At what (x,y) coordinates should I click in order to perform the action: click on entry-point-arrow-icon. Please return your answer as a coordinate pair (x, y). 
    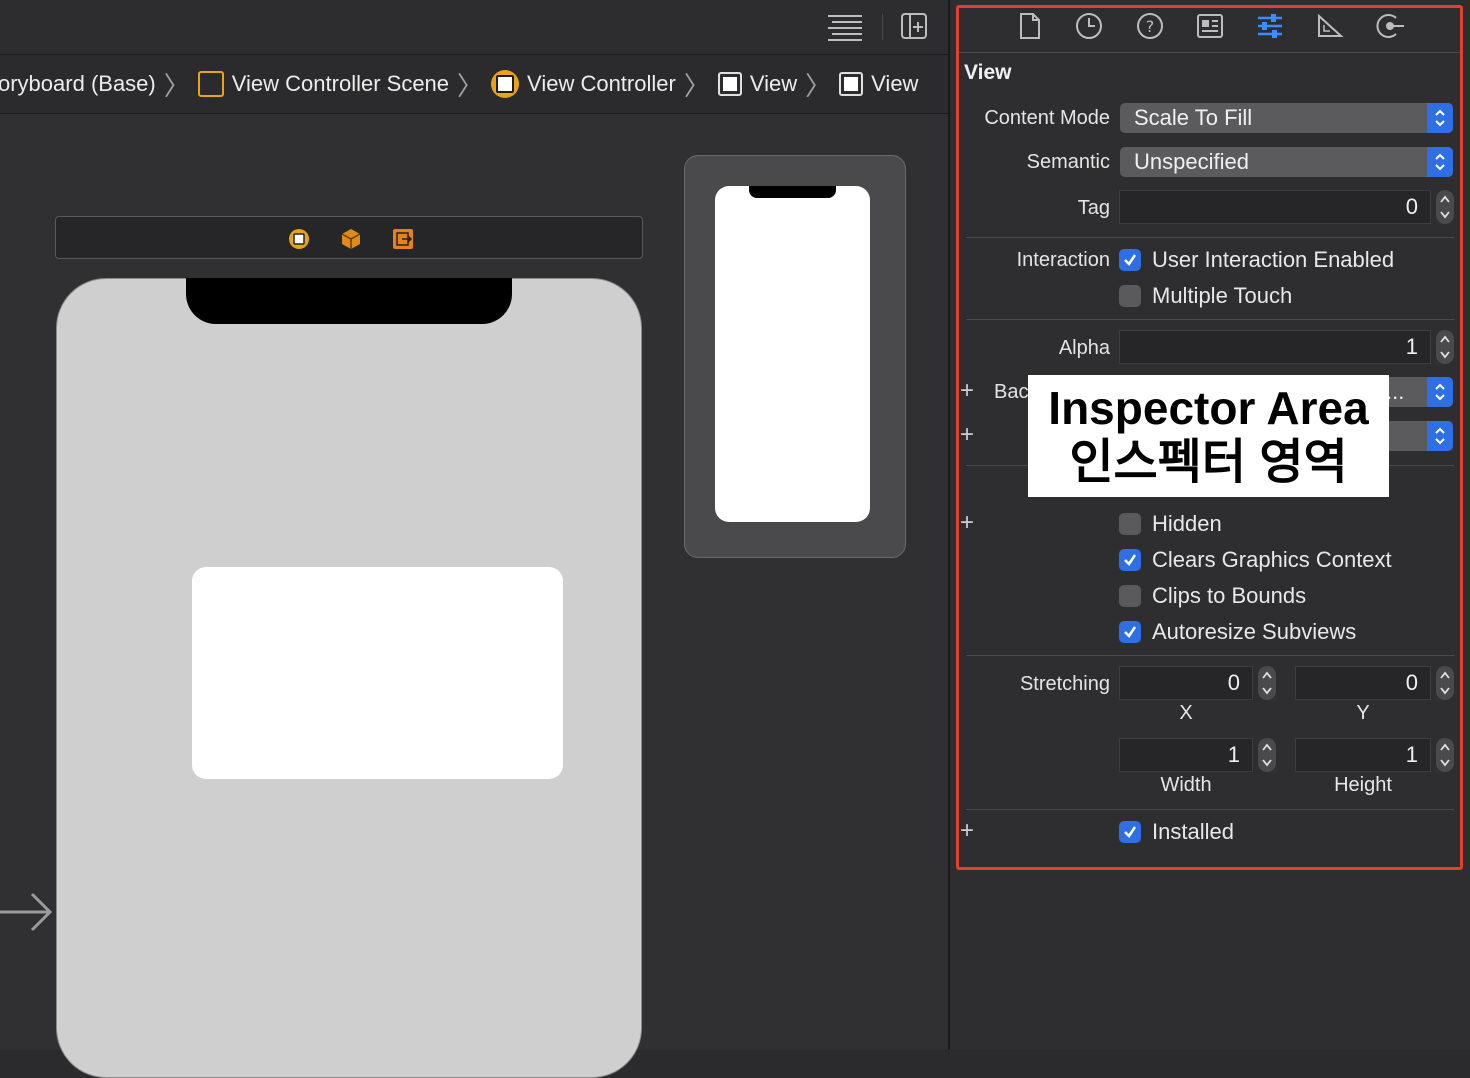
    Looking at the image, I should click on (28, 914).